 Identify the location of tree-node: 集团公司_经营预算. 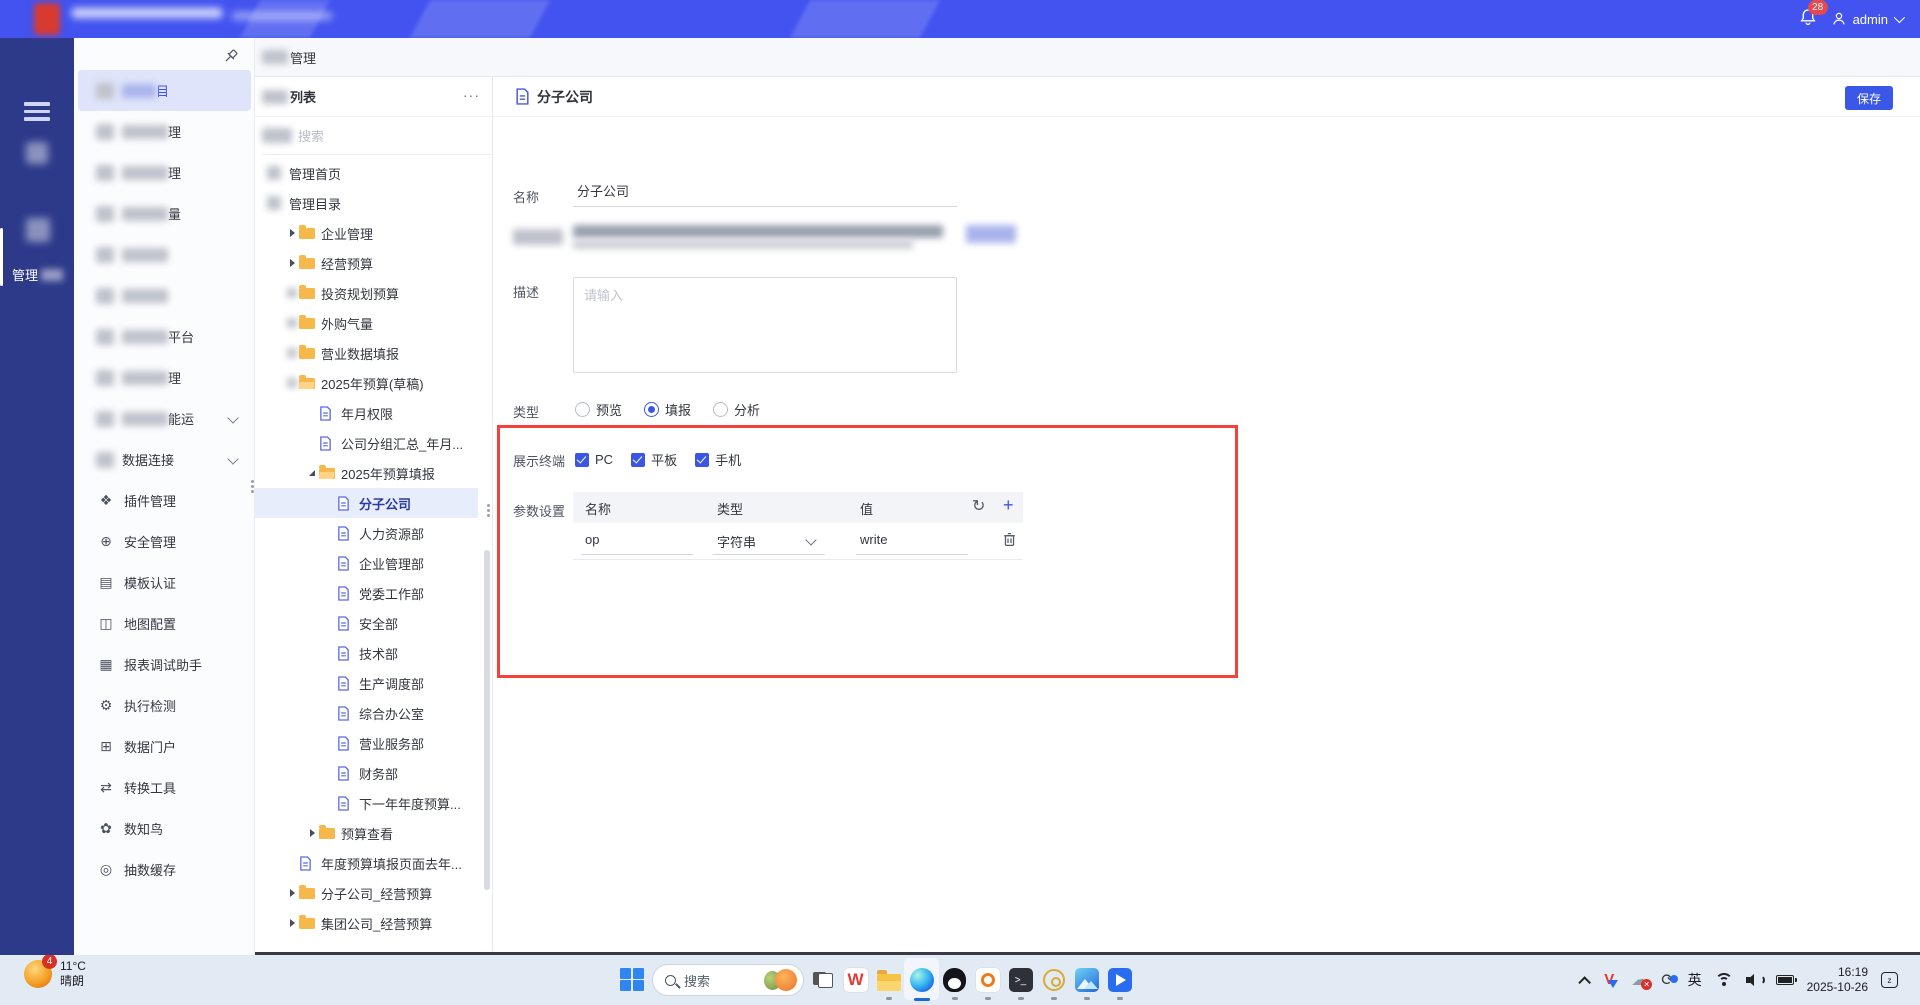
(373, 923).